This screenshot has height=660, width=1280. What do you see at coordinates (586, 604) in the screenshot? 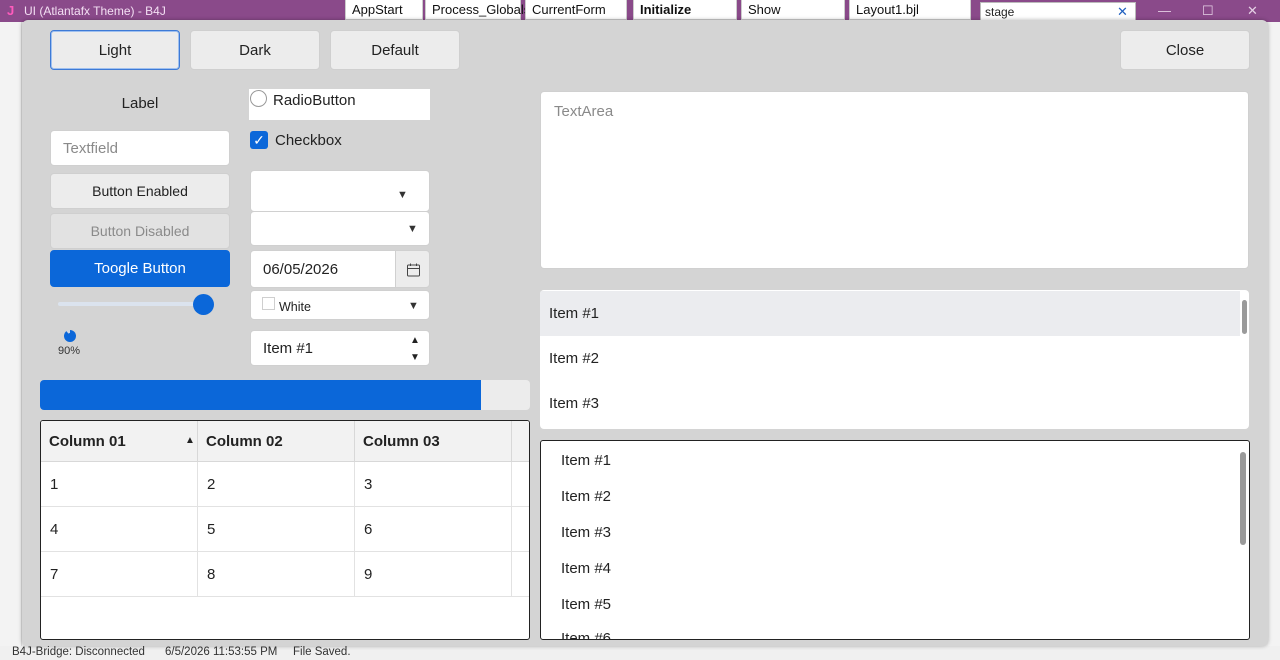
I see `list-item: Item #5` at bounding box center [586, 604].